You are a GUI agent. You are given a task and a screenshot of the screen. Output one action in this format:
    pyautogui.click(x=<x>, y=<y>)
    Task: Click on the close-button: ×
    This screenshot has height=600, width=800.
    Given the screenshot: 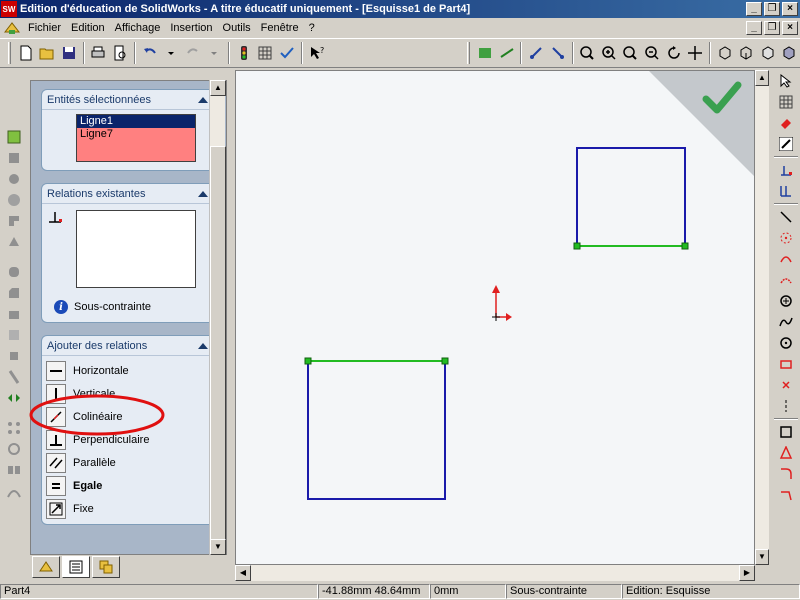 What is the action you would take?
    pyautogui.click(x=790, y=9)
    